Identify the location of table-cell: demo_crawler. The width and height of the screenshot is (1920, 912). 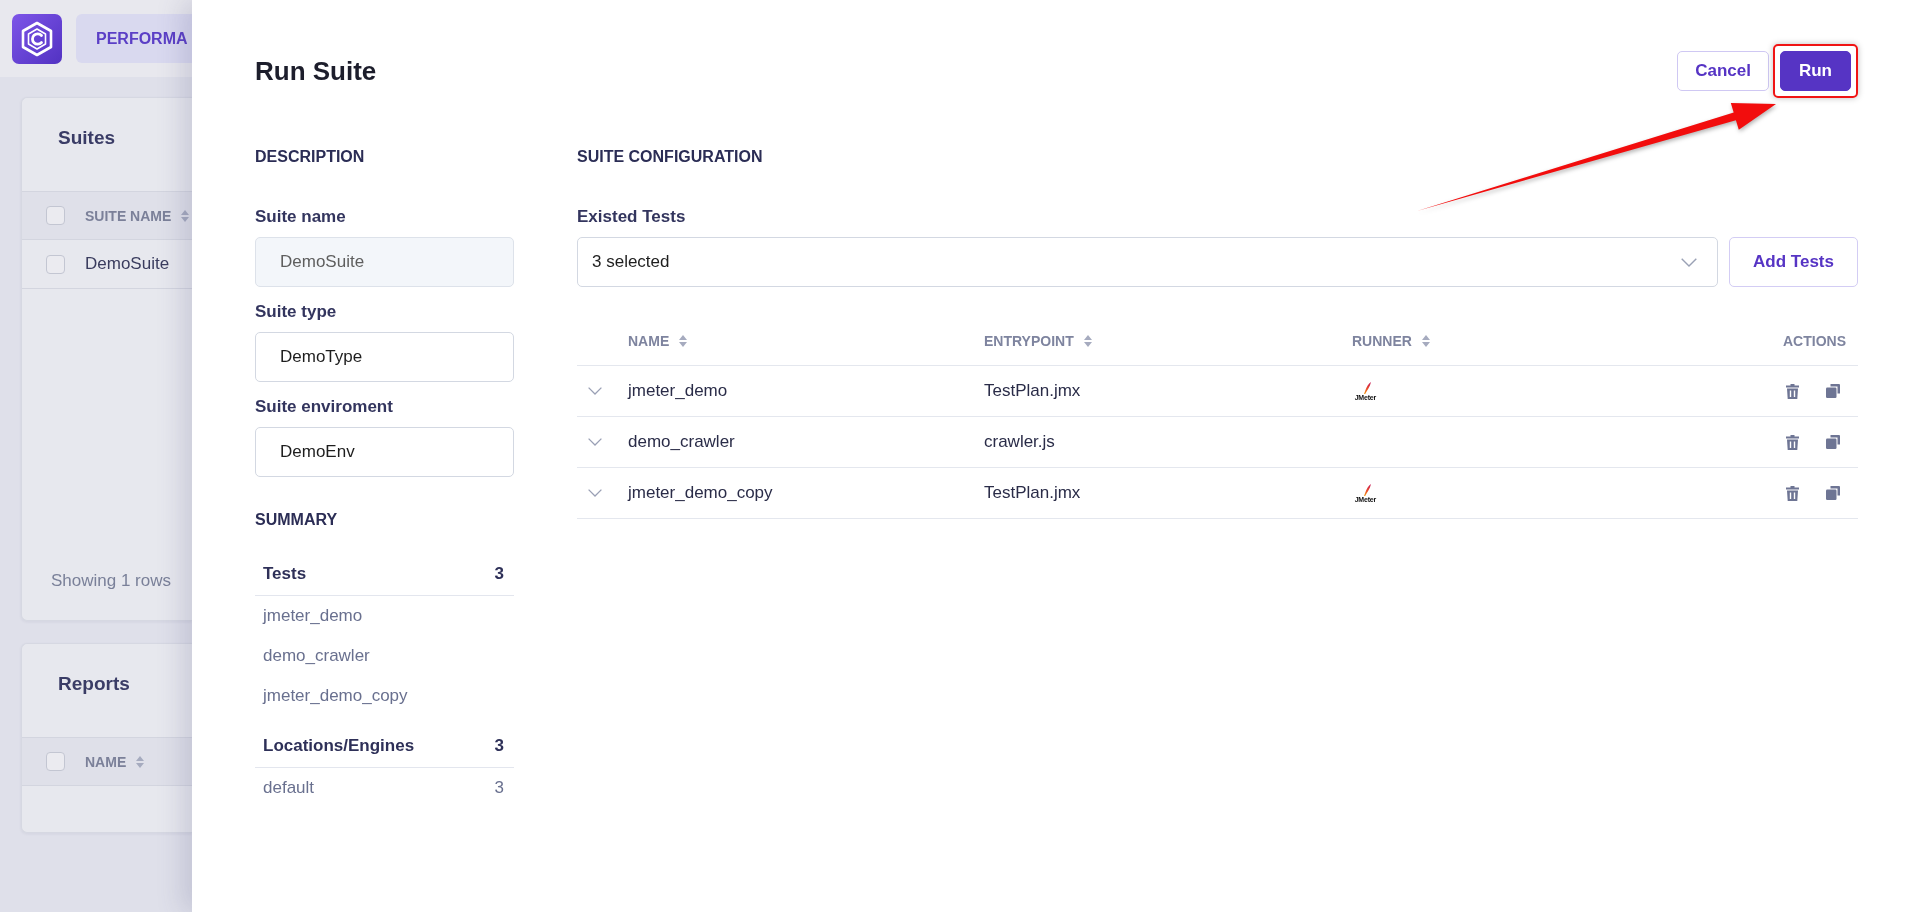
(681, 441).